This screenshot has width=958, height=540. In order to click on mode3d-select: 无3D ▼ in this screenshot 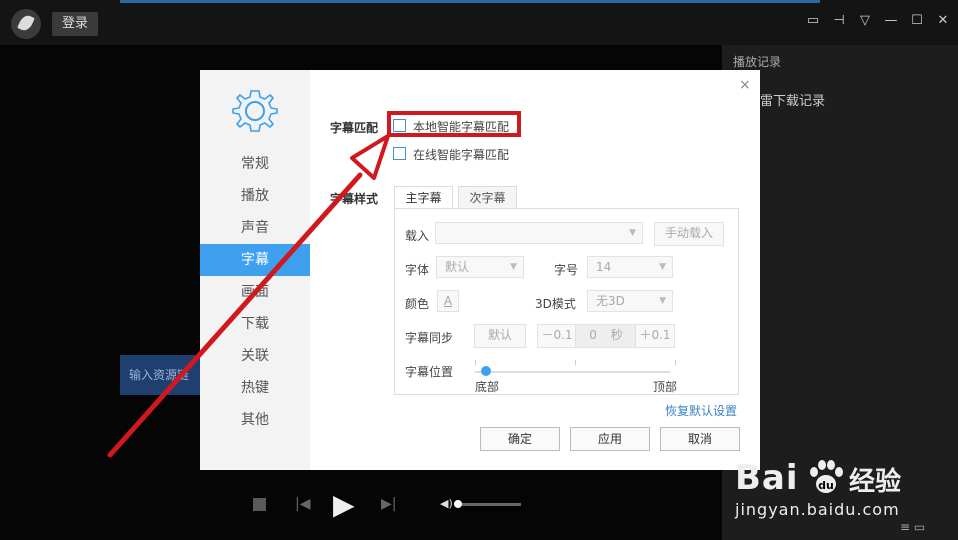, I will do `click(630, 301)`.